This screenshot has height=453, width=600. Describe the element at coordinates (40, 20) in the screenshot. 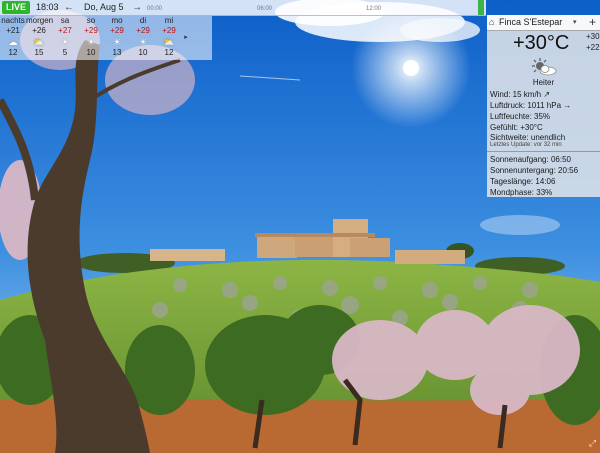

I see `forecast-day-label: morgen` at that location.